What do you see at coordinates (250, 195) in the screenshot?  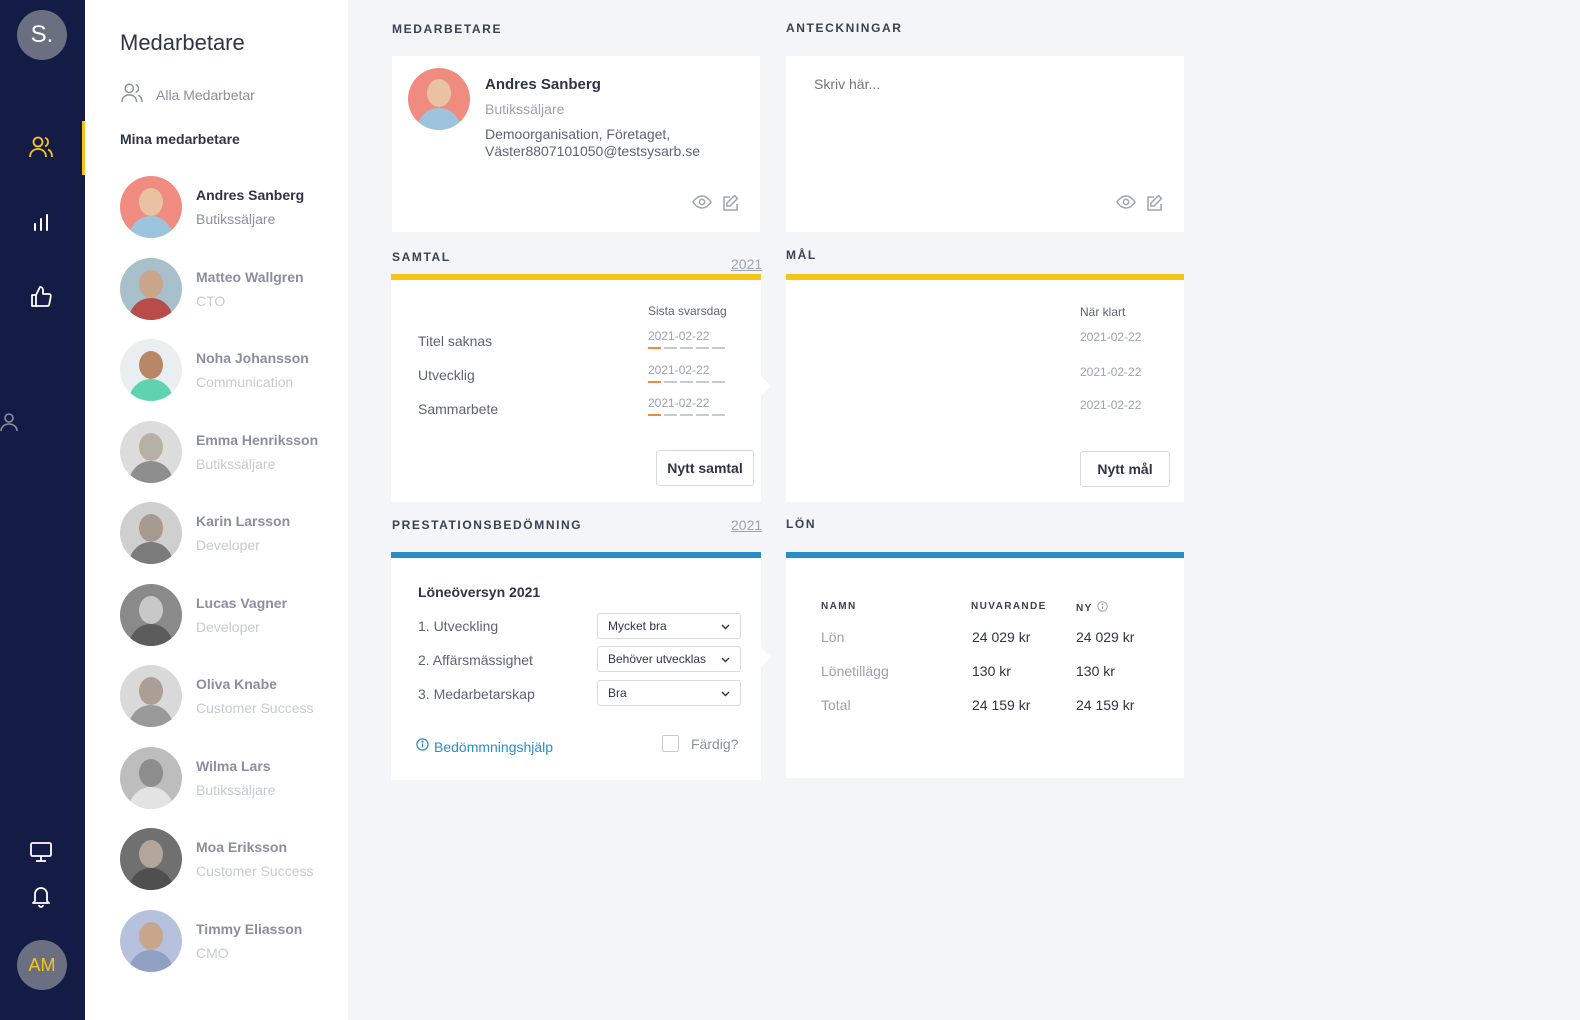 I see `employee-name: Andres Sanberg` at bounding box center [250, 195].